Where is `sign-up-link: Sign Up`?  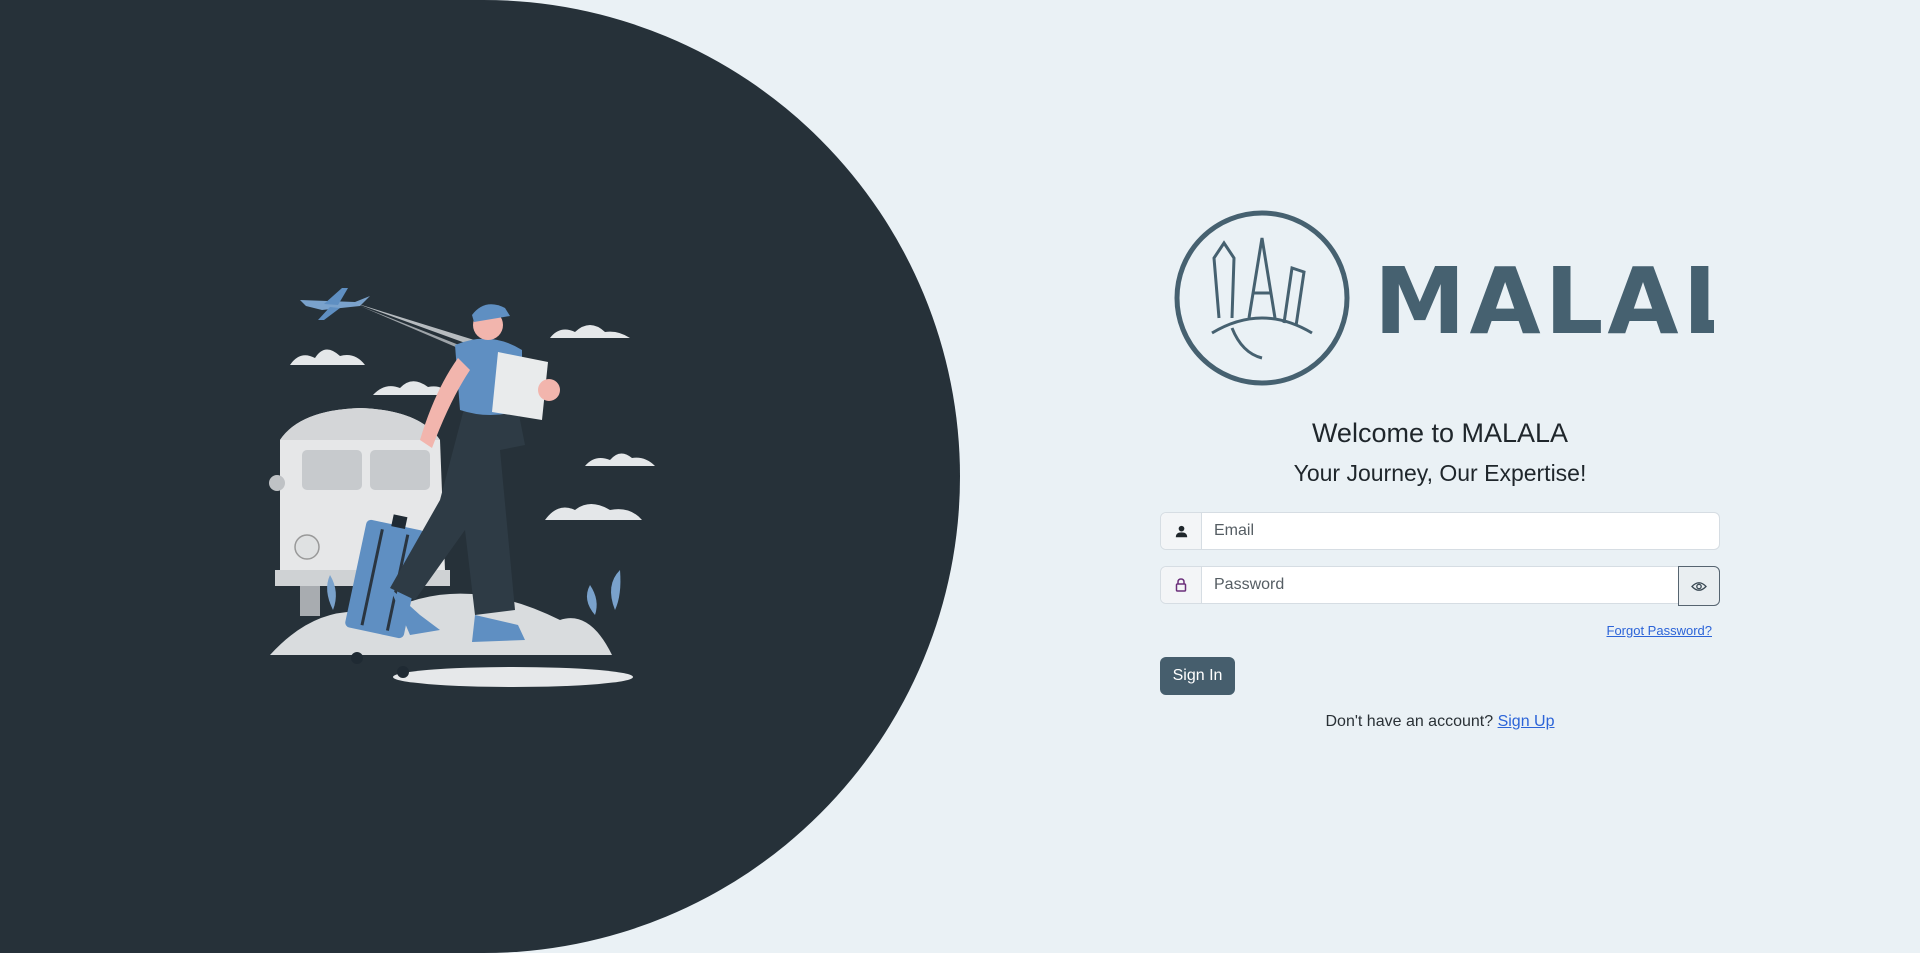 sign-up-link: Sign Up is located at coordinates (1526, 721).